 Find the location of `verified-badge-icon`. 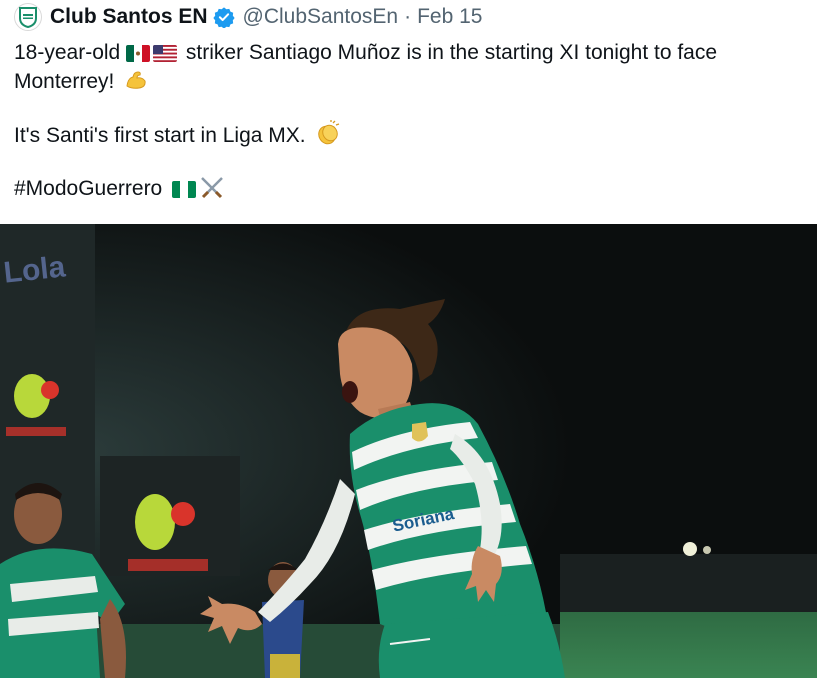

verified-badge-icon is located at coordinates (223, 17).